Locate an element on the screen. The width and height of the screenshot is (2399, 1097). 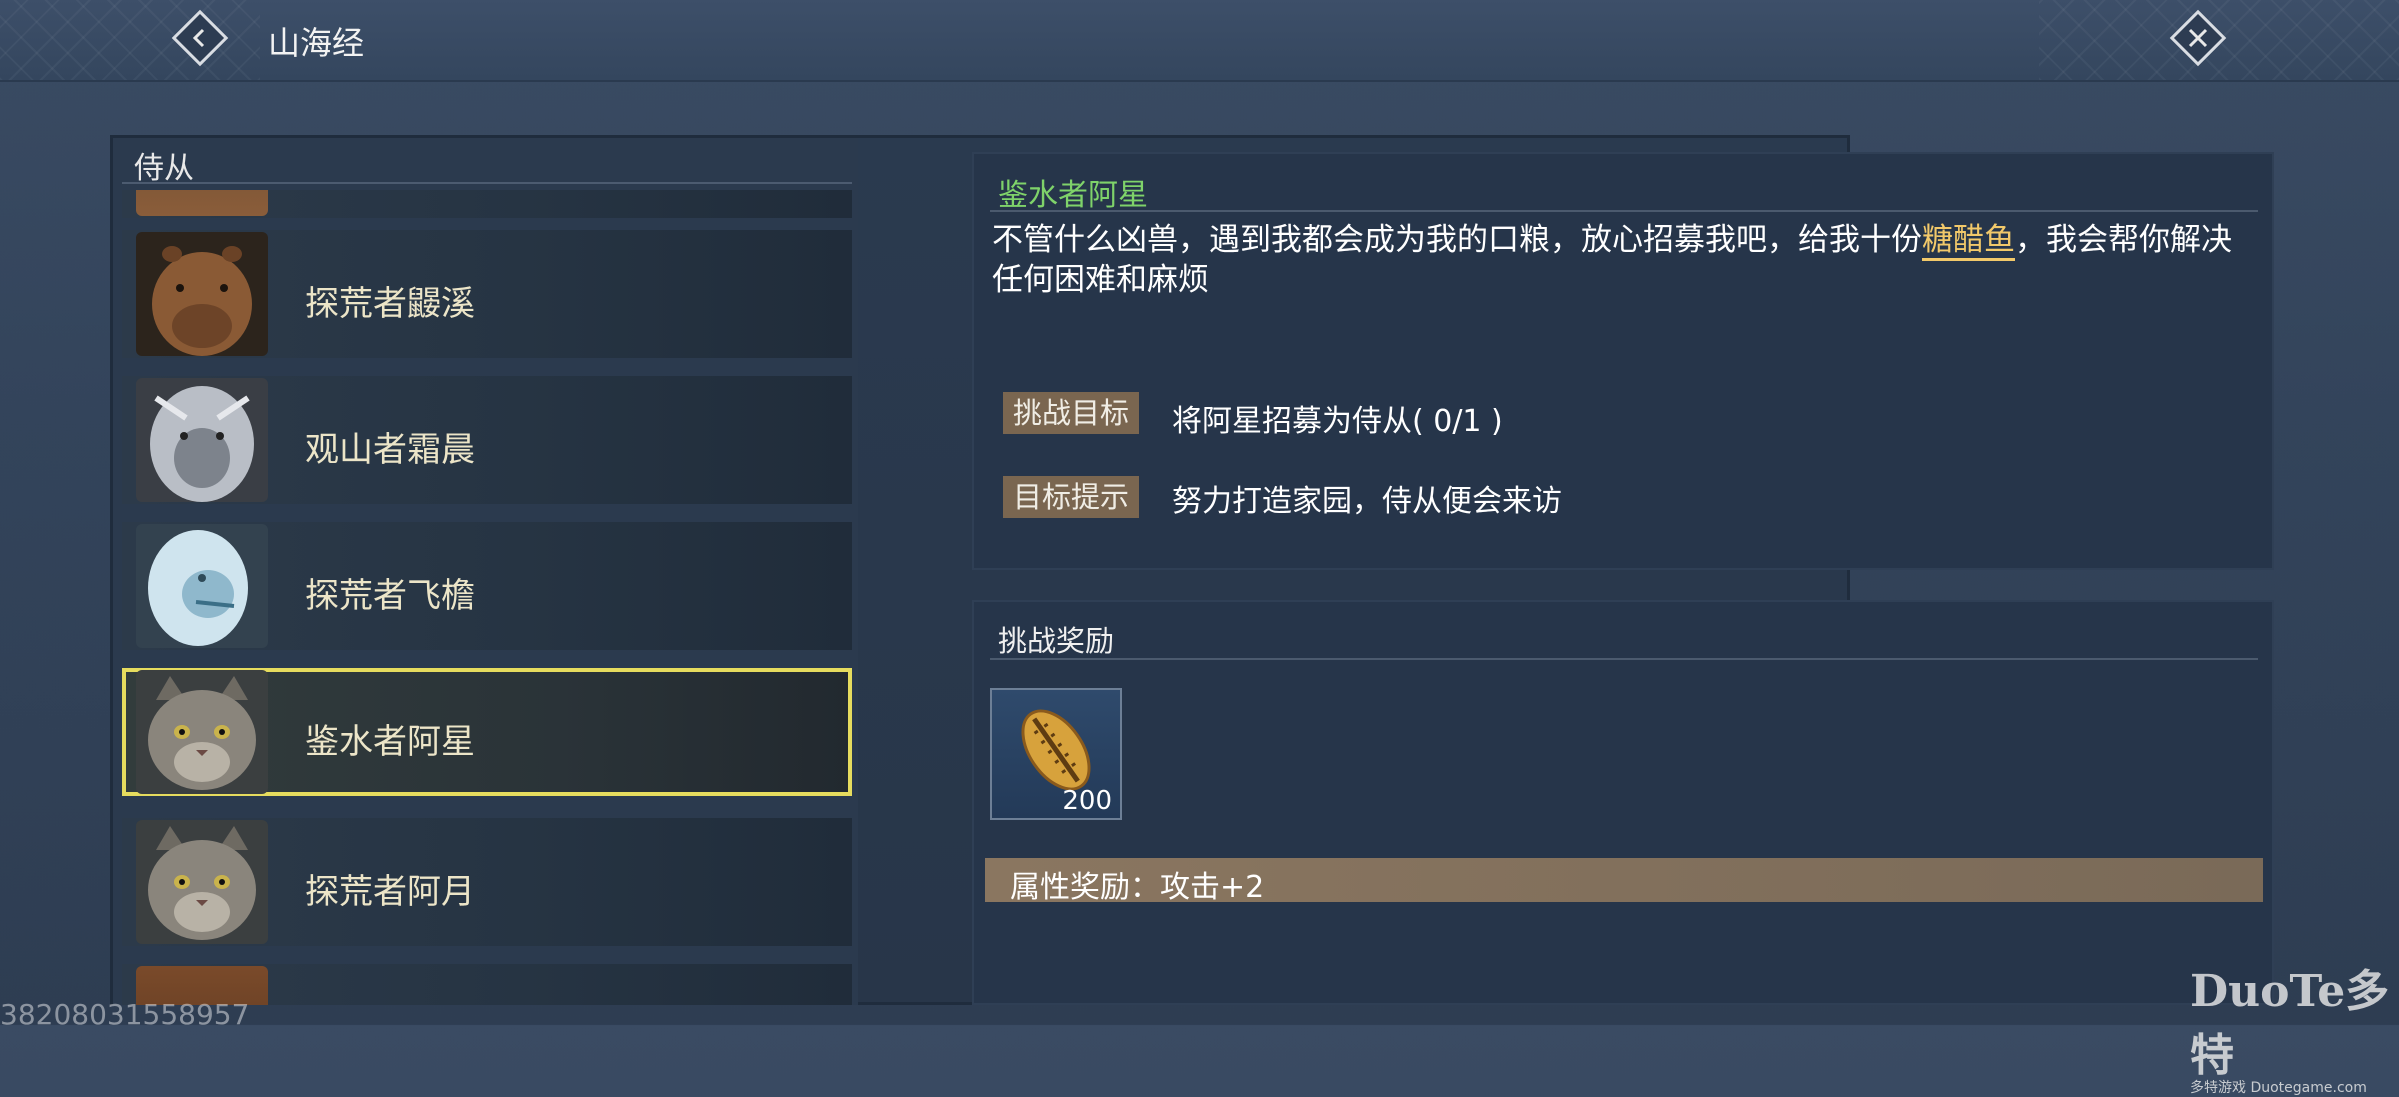
list-item-selected: 鉴水者阿星 is located at coordinates (487, 732).